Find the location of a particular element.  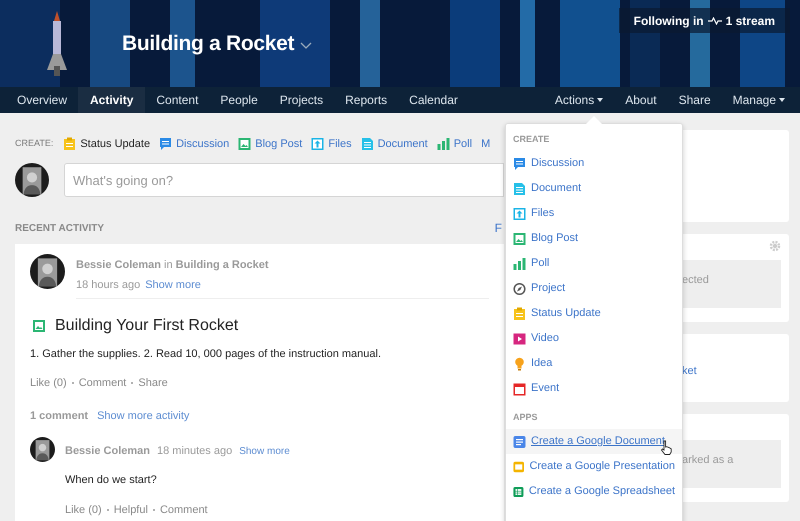

menu-heading: CREATE is located at coordinates (531, 139).